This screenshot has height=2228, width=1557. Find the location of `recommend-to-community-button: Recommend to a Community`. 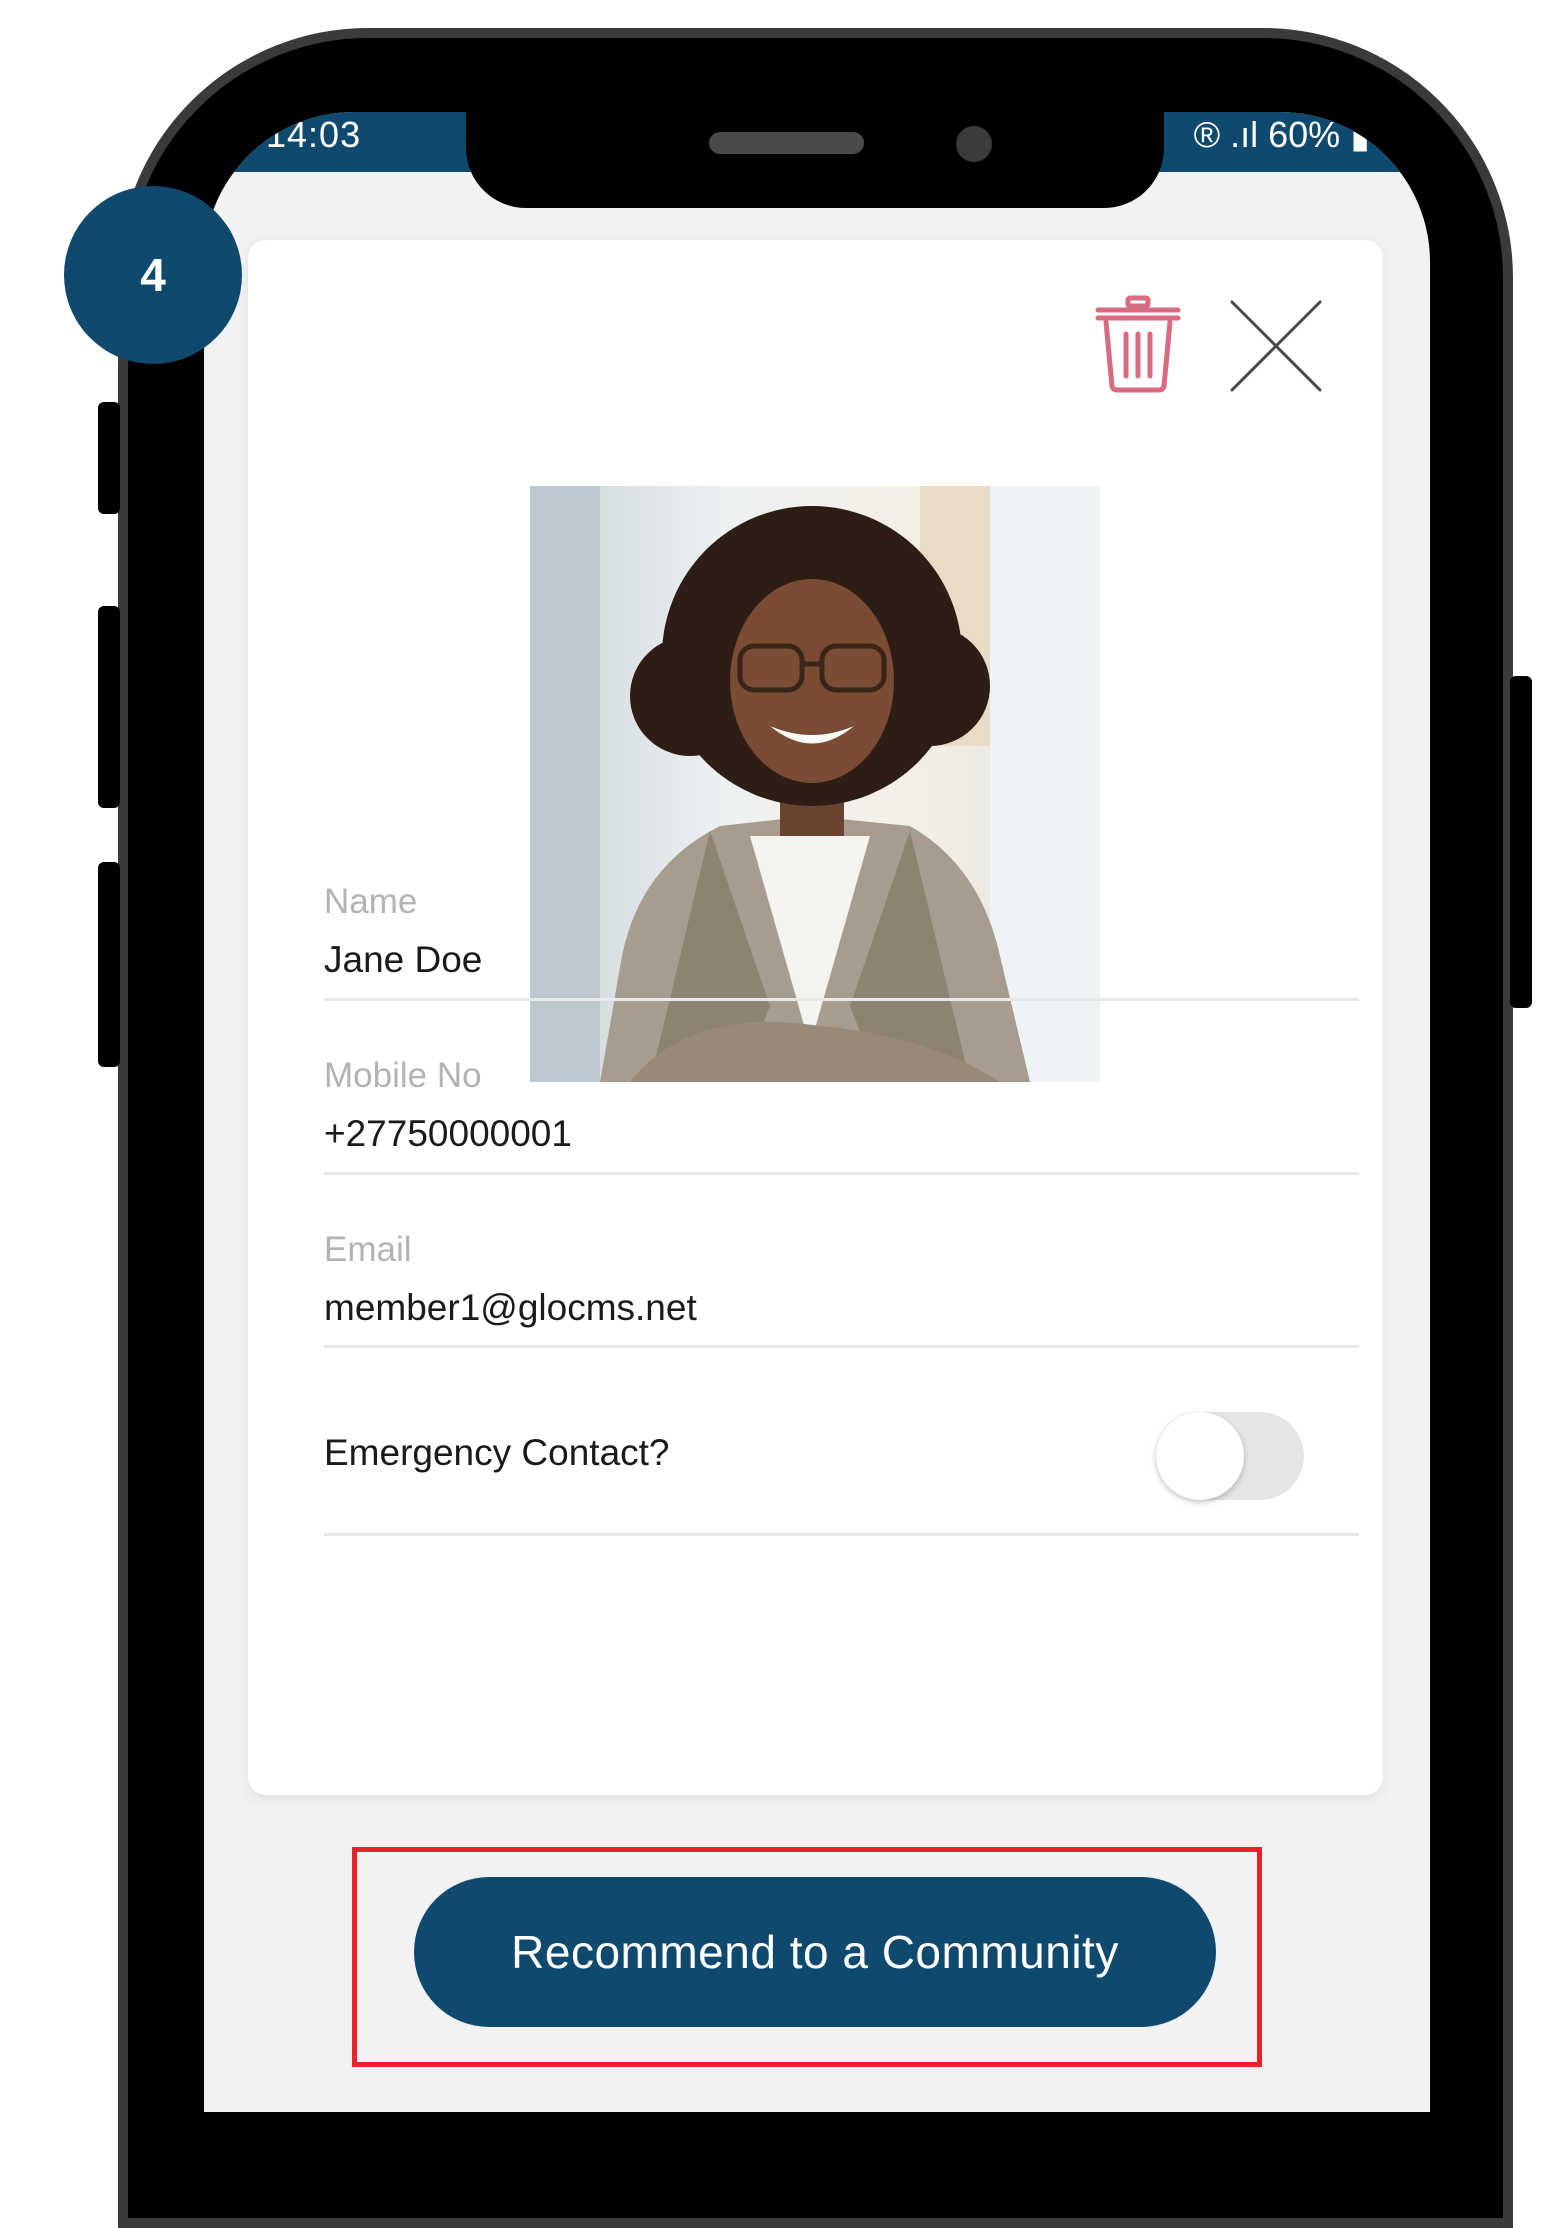

recommend-to-community-button: Recommend to a Community is located at coordinates (815, 1952).